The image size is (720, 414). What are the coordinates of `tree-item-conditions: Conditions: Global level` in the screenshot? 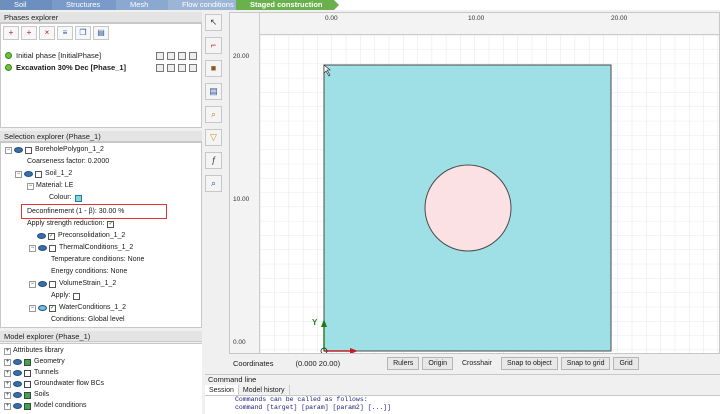 It's located at (88, 319).